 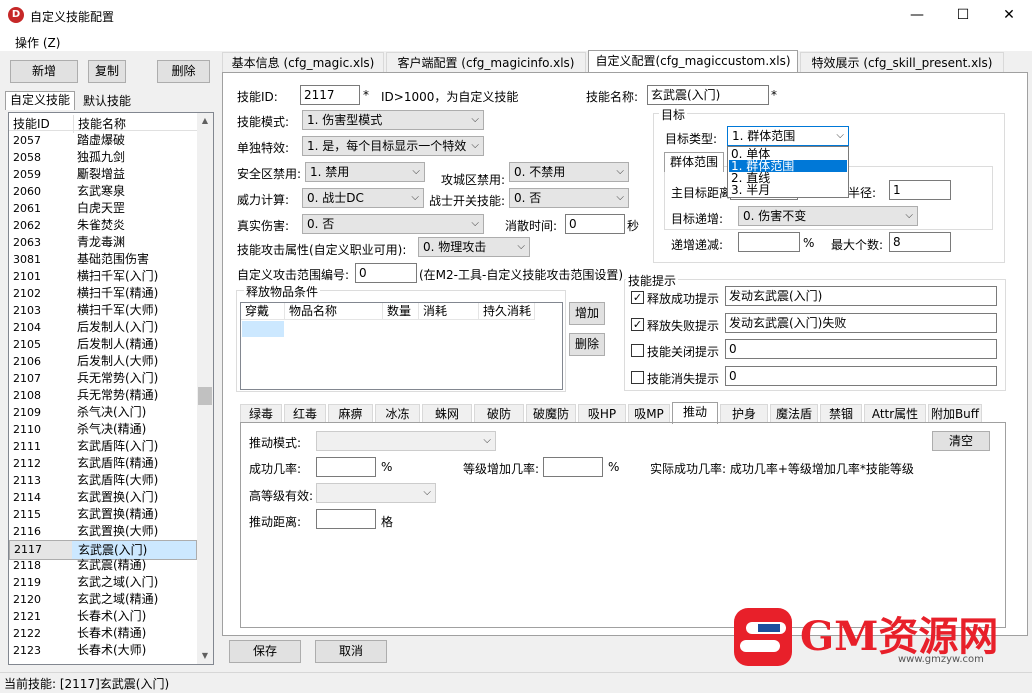 What do you see at coordinates (861, 296) in the screenshot?
I see `hint-success-input: 发动玄武震(入门)` at bounding box center [861, 296].